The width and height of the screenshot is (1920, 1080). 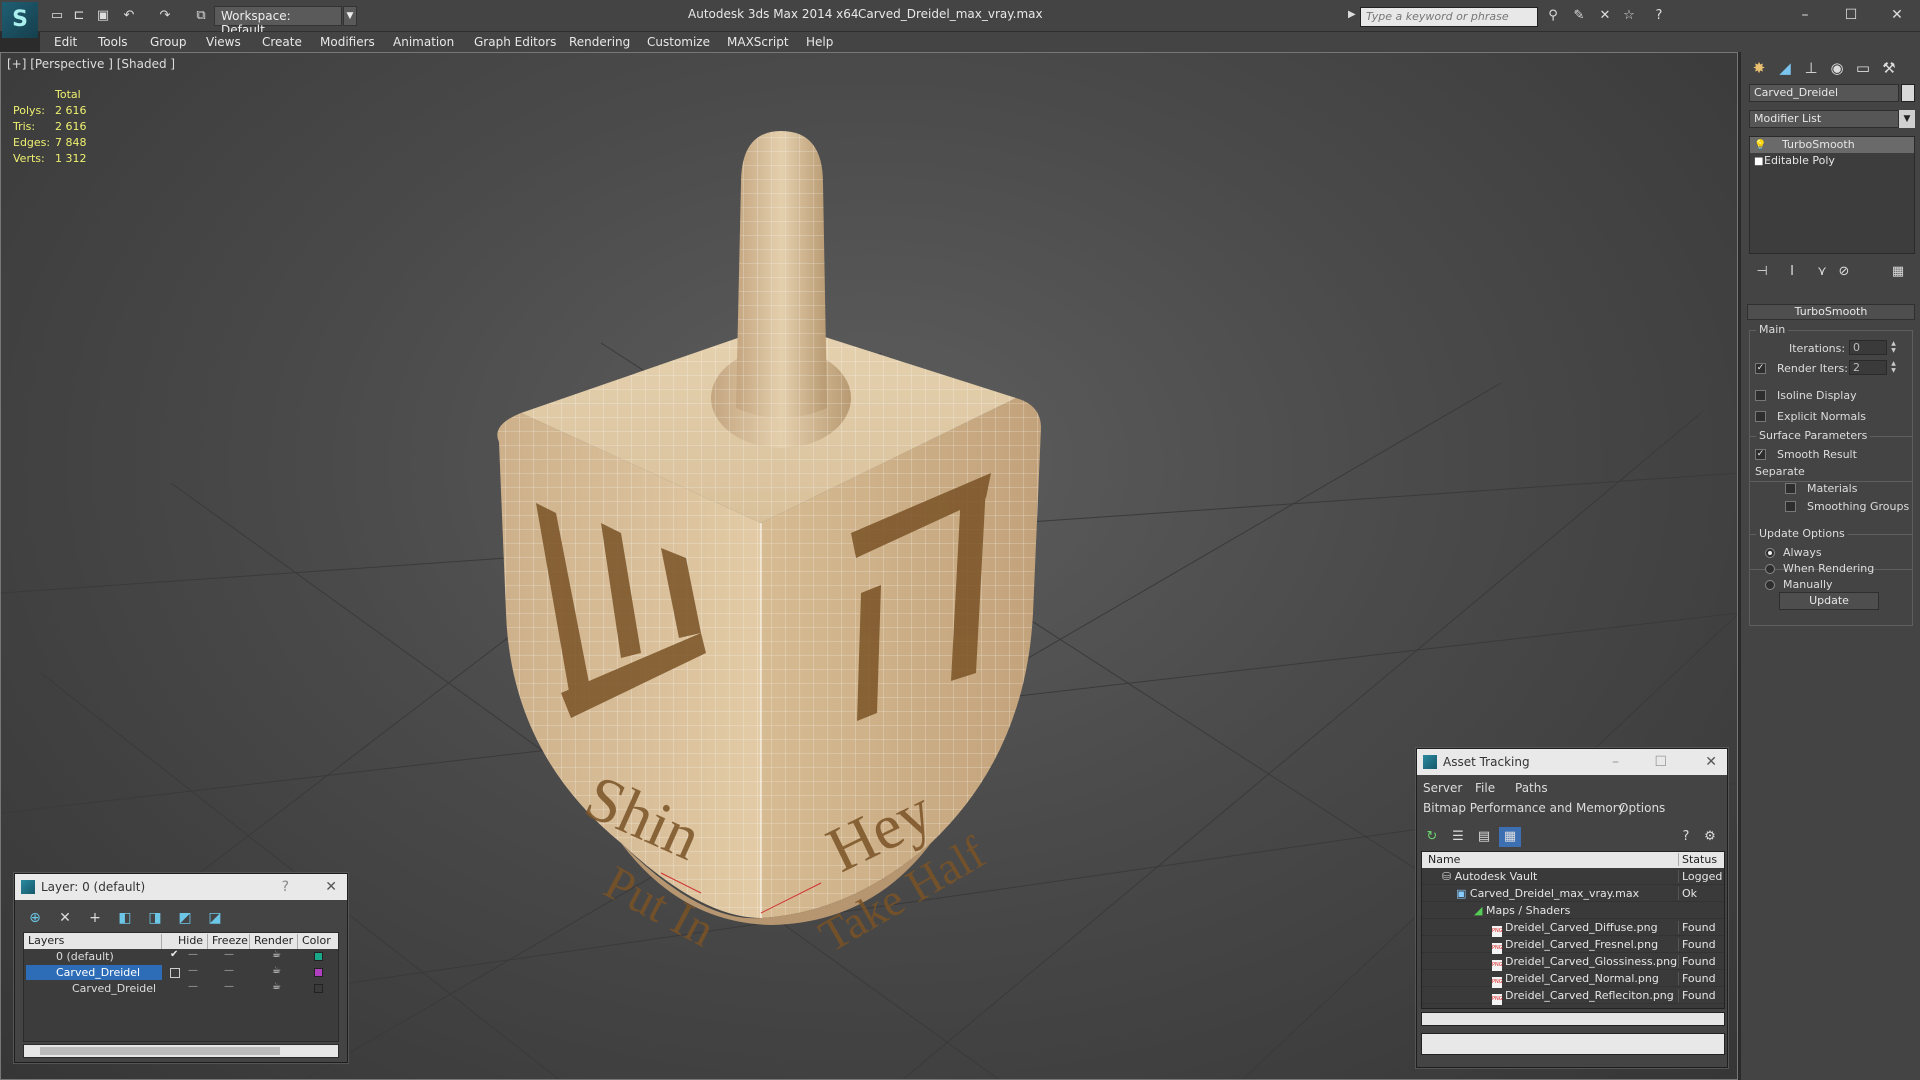 What do you see at coordinates (35, 918) in the screenshot?
I see `create-layer-icon: ⊕` at bounding box center [35, 918].